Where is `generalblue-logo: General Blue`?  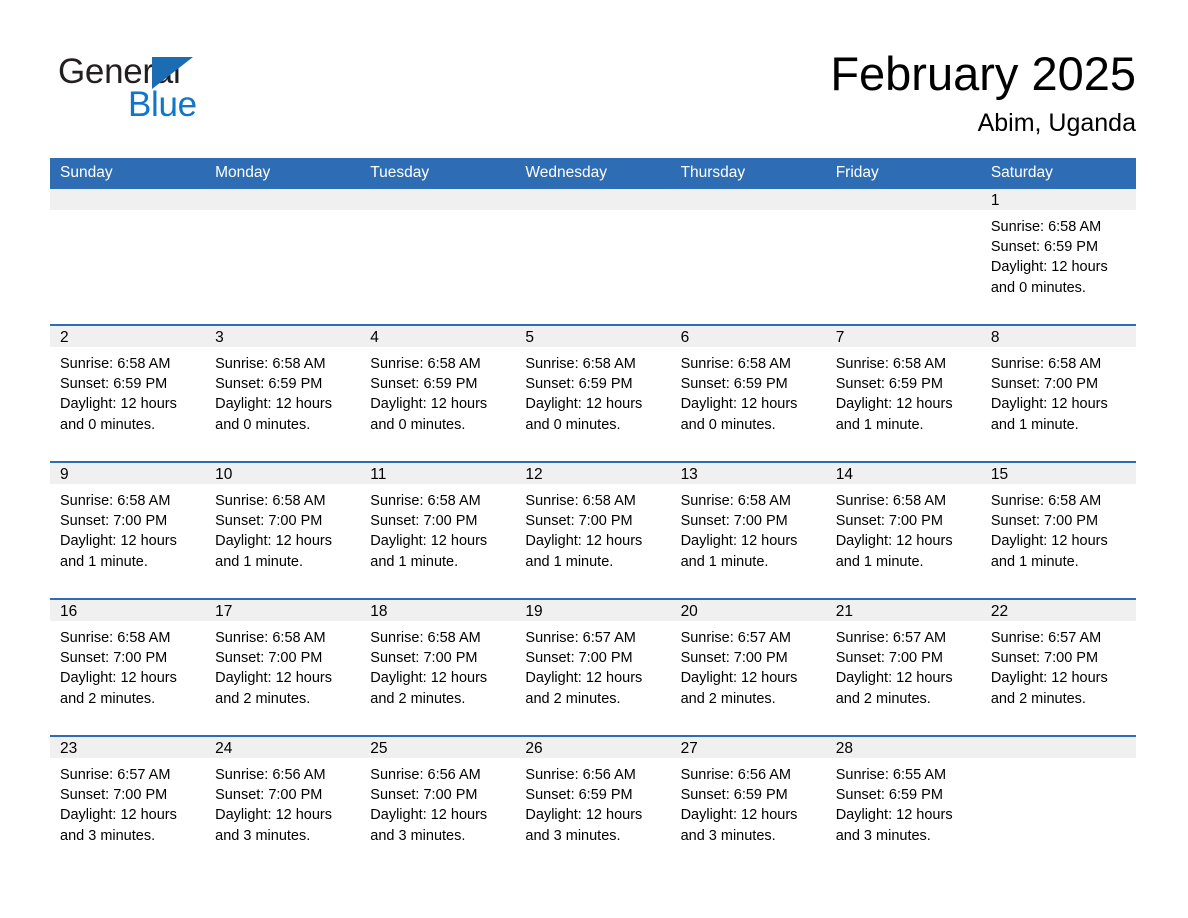 generalblue-logo: General Blue is located at coordinates (173, 88).